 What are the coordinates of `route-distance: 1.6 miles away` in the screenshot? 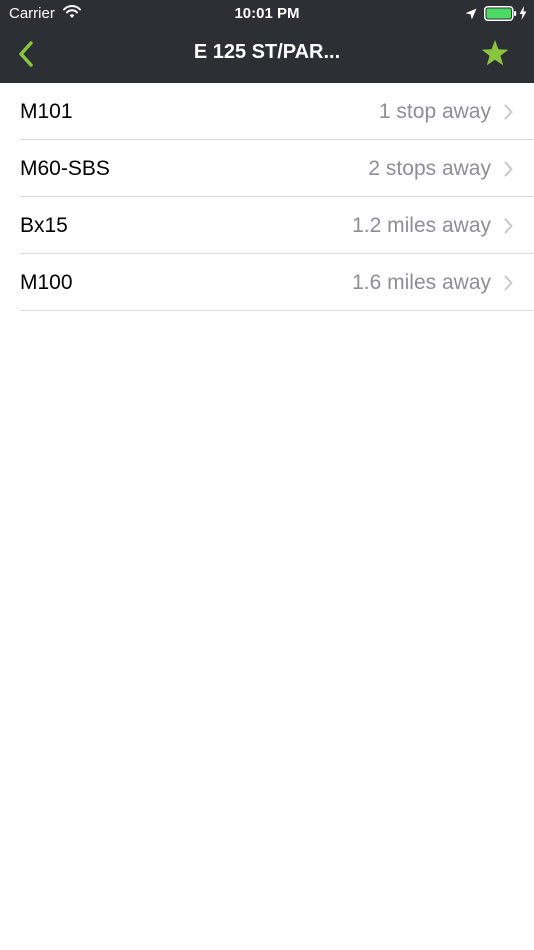 It's located at (421, 282).